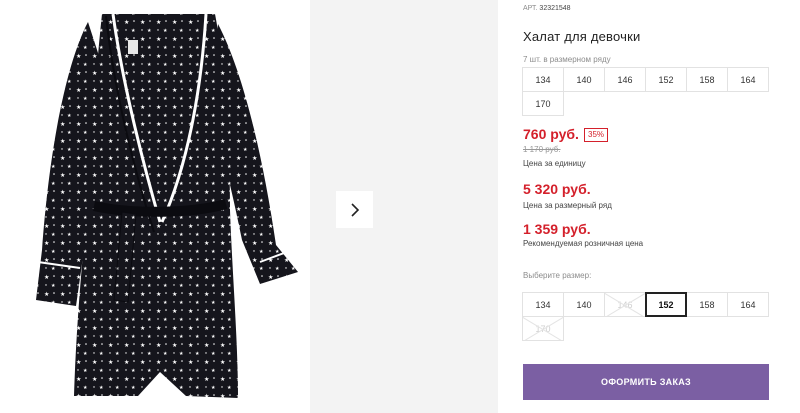 This screenshot has width=800, height=413. Describe the element at coordinates (707, 79) in the screenshot. I see `pack-size: 158` at that location.